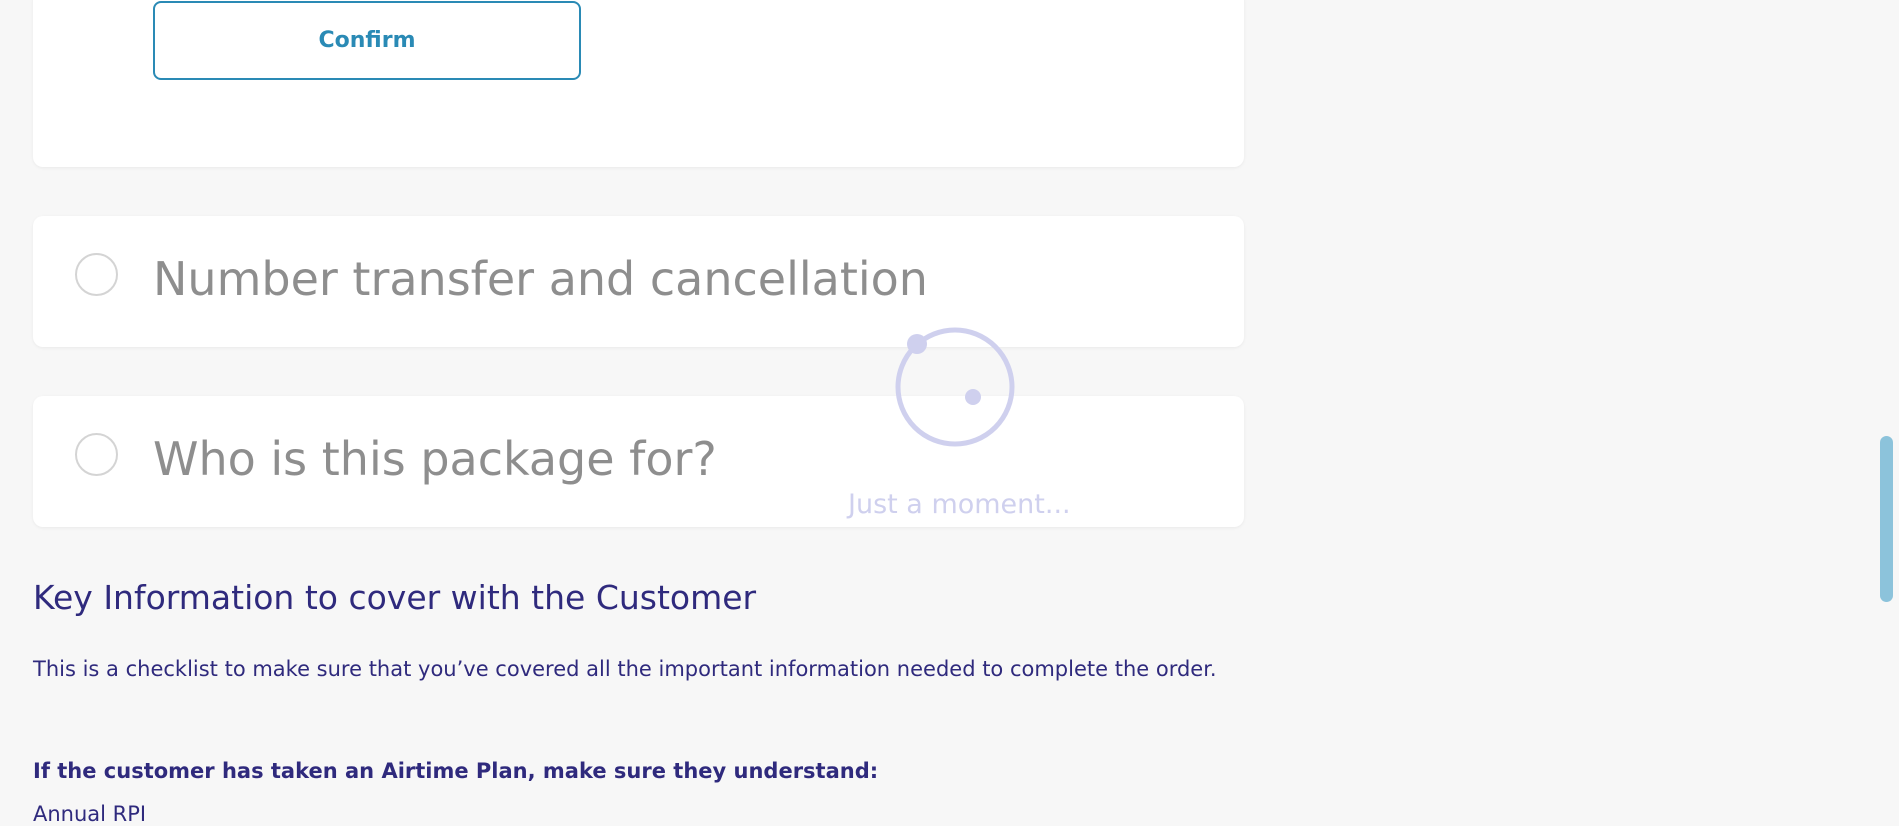 The image size is (1899, 826). I want to click on package-for-title: Who is this package for?, so click(435, 459).